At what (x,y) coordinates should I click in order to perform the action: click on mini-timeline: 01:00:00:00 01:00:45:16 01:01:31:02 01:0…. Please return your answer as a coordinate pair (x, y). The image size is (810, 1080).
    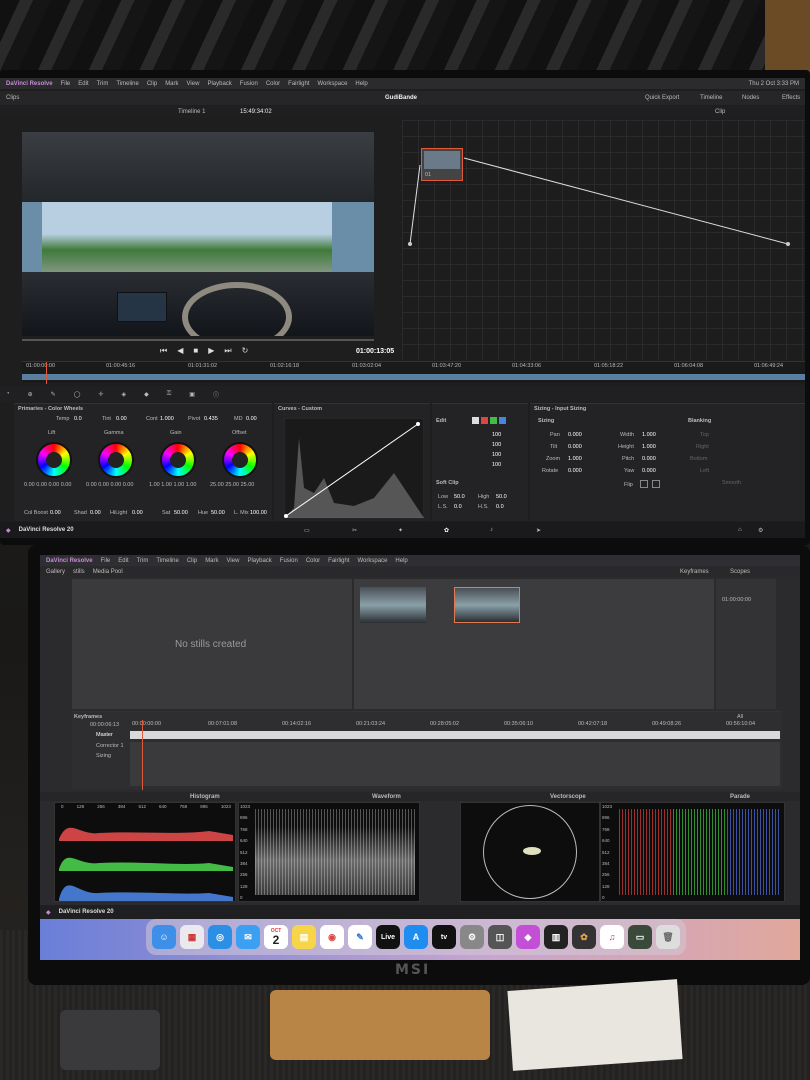
    Looking at the image, I should click on (413, 372).